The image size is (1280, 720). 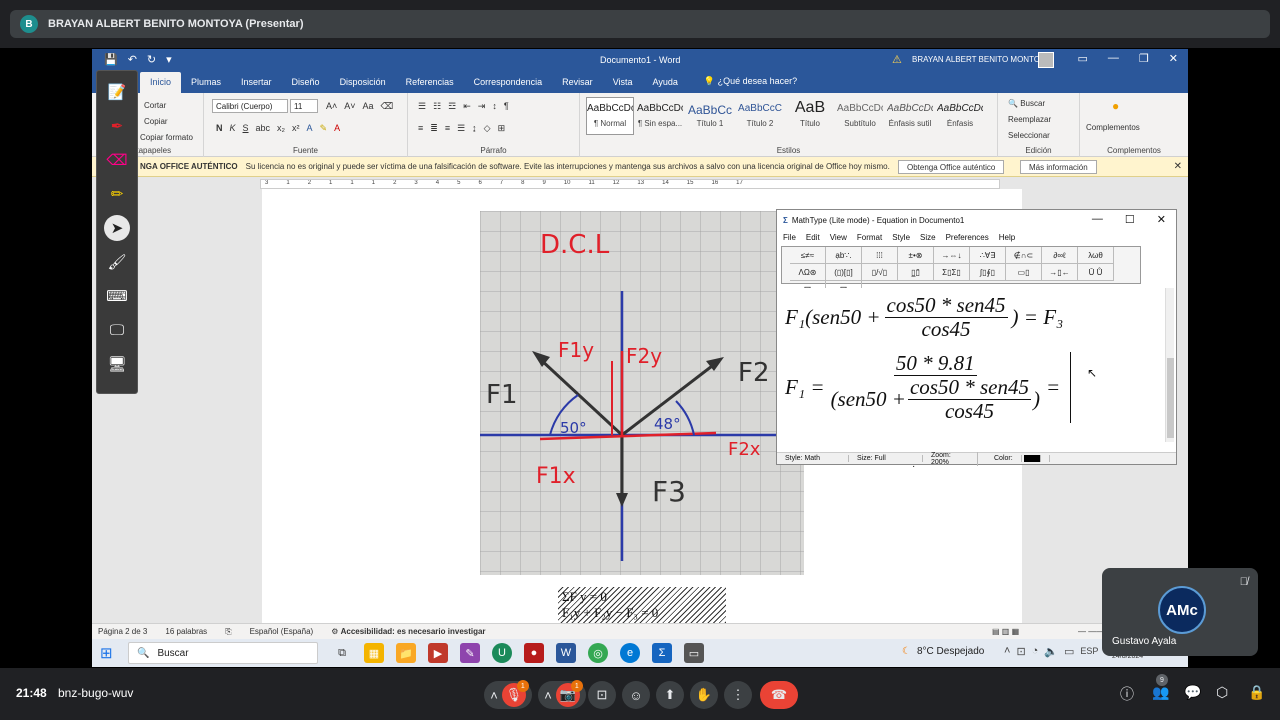 I want to click on tab-vista: Vista, so click(x=623, y=82).